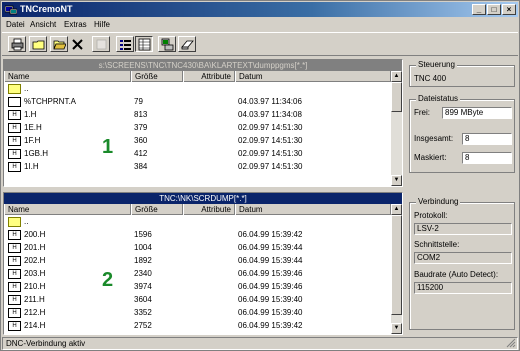 The image size is (520, 351). I want to click on panel1-scrollbar: ▲ ▼, so click(396, 128).